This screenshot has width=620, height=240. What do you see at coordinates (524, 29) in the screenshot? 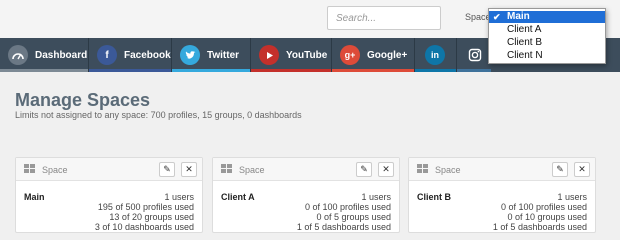
I see `space-option-label: Client A` at bounding box center [524, 29].